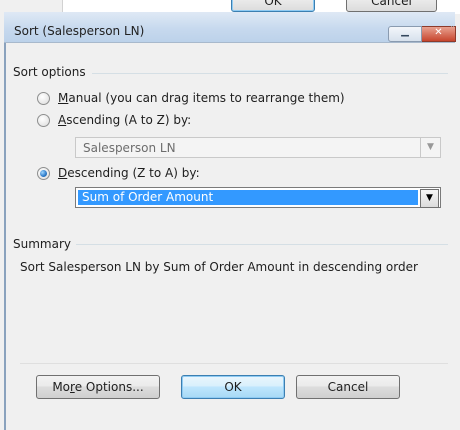 This screenshot has height=430, width=460. What do you see at coordinates (230, 27) in the screenshot?
I see `title-bar: Sort (Salesperson LN) ▁ ✕` at bounding box center [230, 27].